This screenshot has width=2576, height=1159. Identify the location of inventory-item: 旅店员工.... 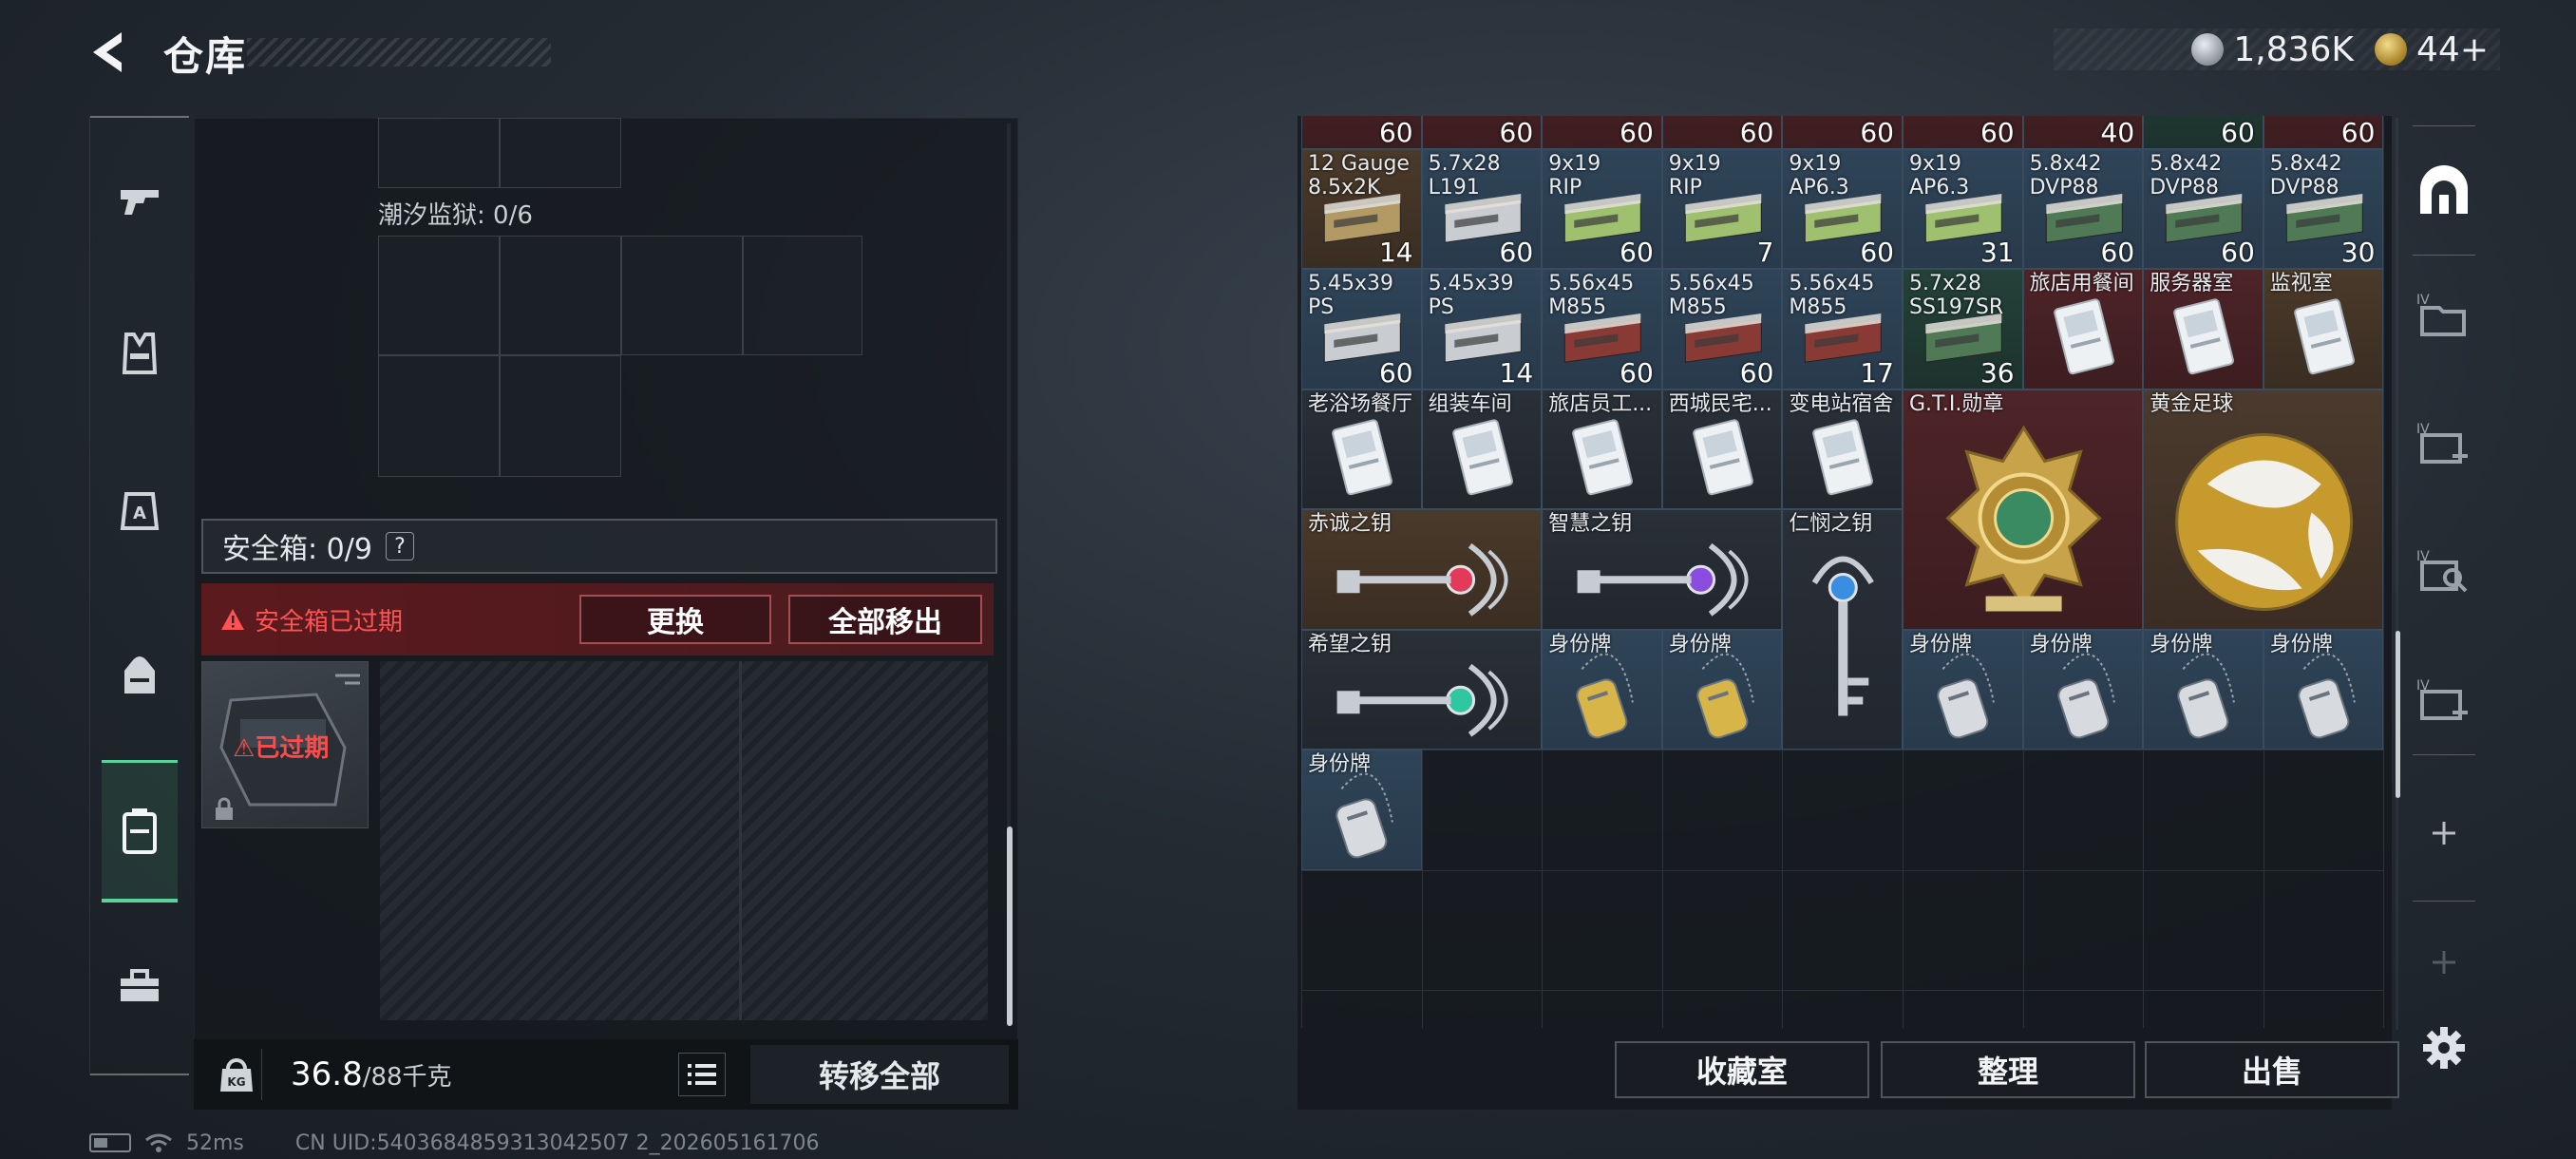
(1602, 449).